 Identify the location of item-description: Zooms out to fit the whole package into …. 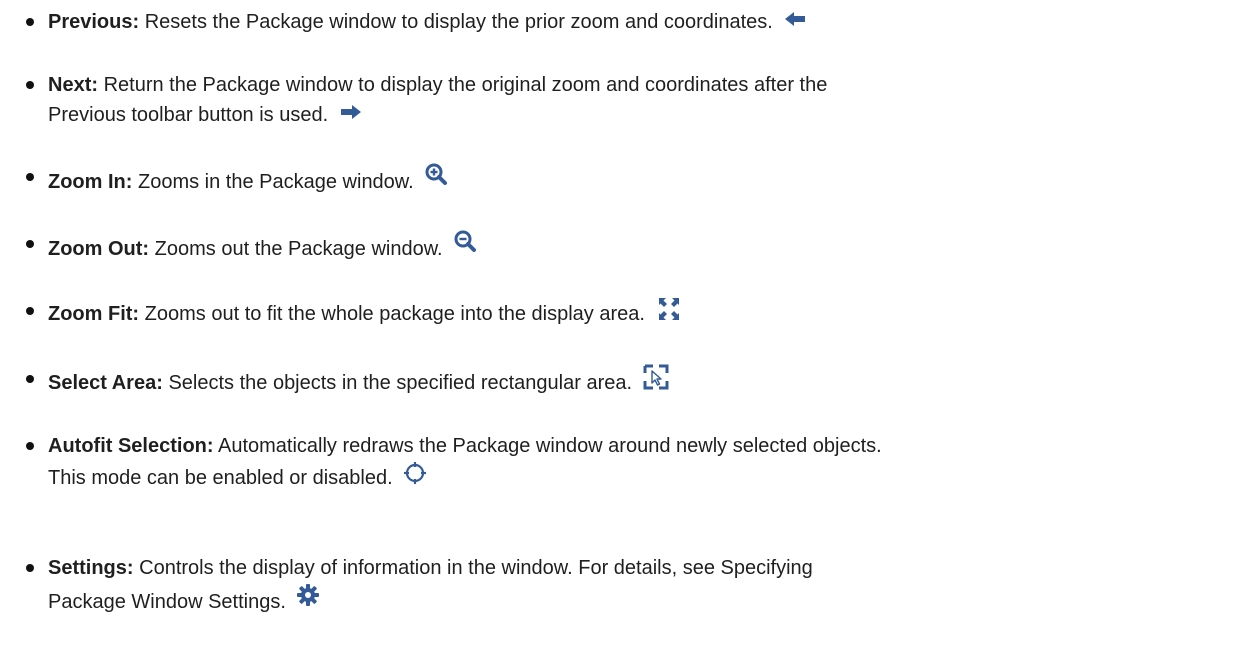
(394, 314).